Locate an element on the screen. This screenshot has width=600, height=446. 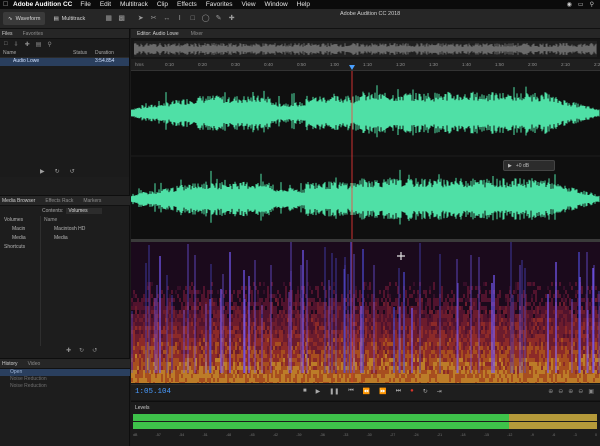
menu-view: View is located at coordinates (249, 4).